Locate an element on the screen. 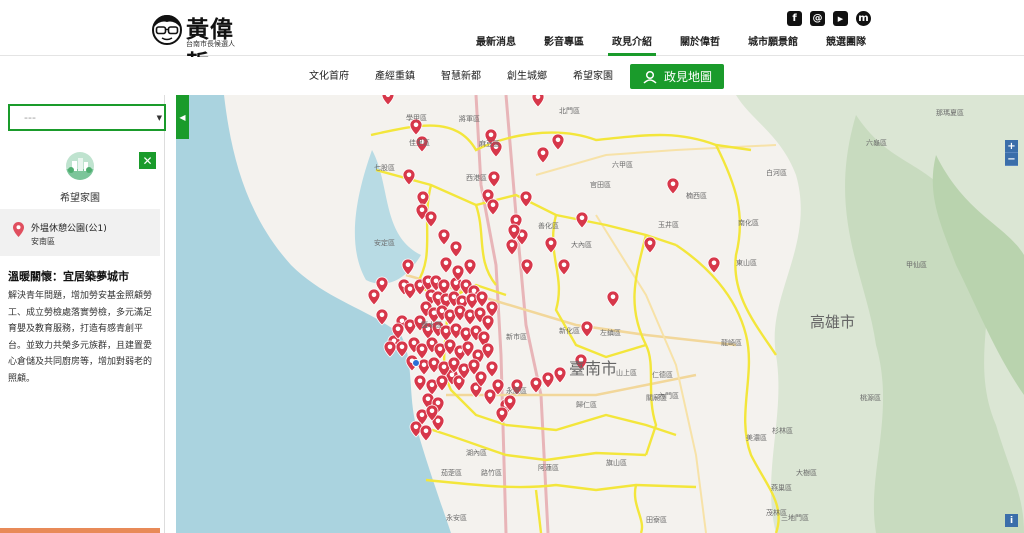 Image resolution: width=1024 pixels, height=533 pixels. district-label: 桃源區 is located at coordinates (870, 397).